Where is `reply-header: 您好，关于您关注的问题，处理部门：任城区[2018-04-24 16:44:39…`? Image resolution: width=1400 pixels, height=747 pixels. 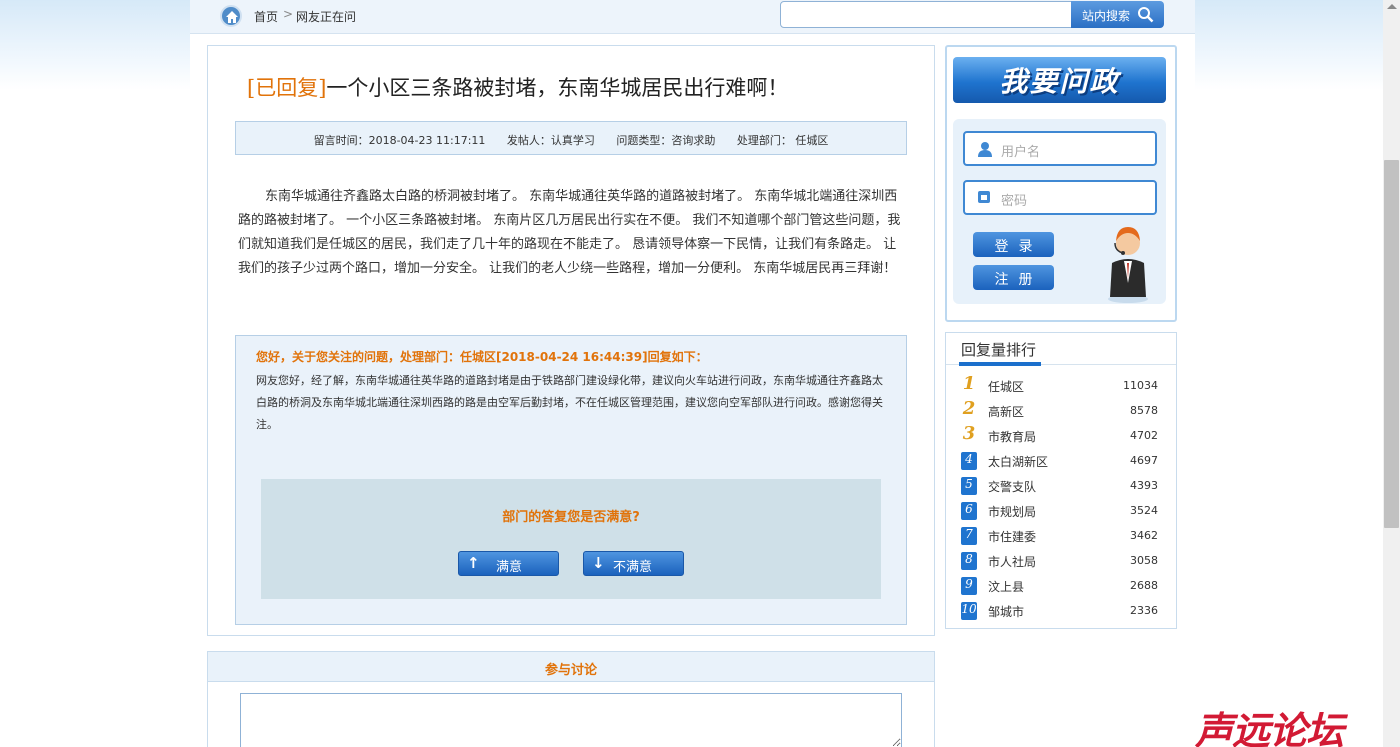 reply-header: 您好，关于您关注的问题，处理部门：任城区[2018-04-24 16:44:39… is located at coordinates (482, 357).